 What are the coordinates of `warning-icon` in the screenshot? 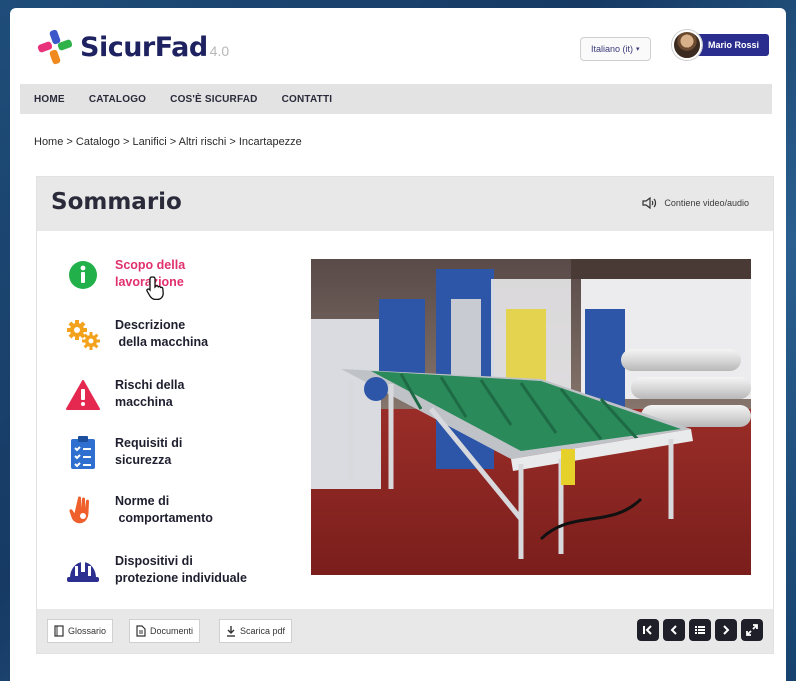 It's located at (83, 395).